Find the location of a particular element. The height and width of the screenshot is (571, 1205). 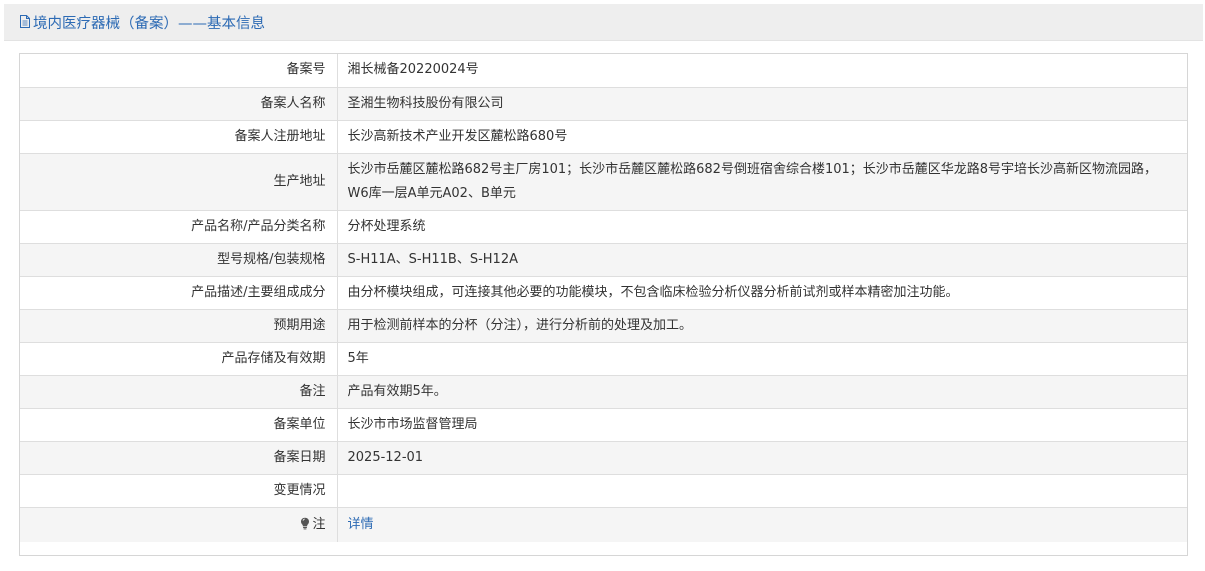

document-icon is located at coordinates (25, 21).